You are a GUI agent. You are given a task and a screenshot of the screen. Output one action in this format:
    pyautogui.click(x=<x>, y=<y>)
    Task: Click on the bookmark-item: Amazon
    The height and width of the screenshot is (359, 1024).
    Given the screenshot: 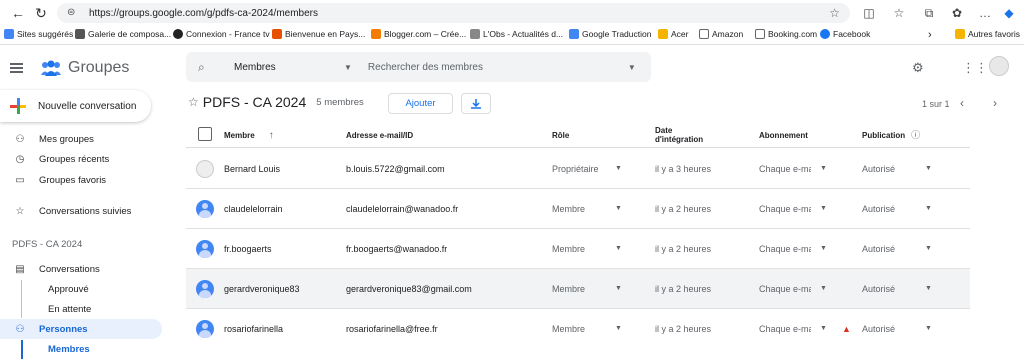 What is the action you would take?
    pyautogui.click(x=721, y=34)
    